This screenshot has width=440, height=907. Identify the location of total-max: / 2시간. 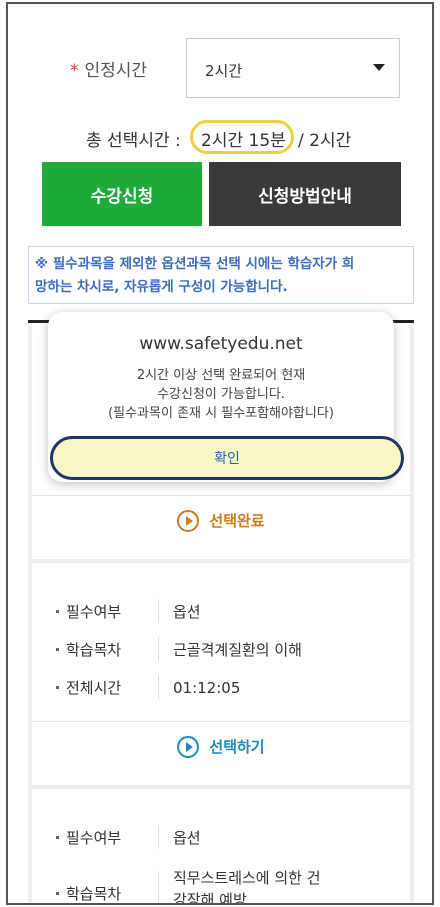
(324, 138).